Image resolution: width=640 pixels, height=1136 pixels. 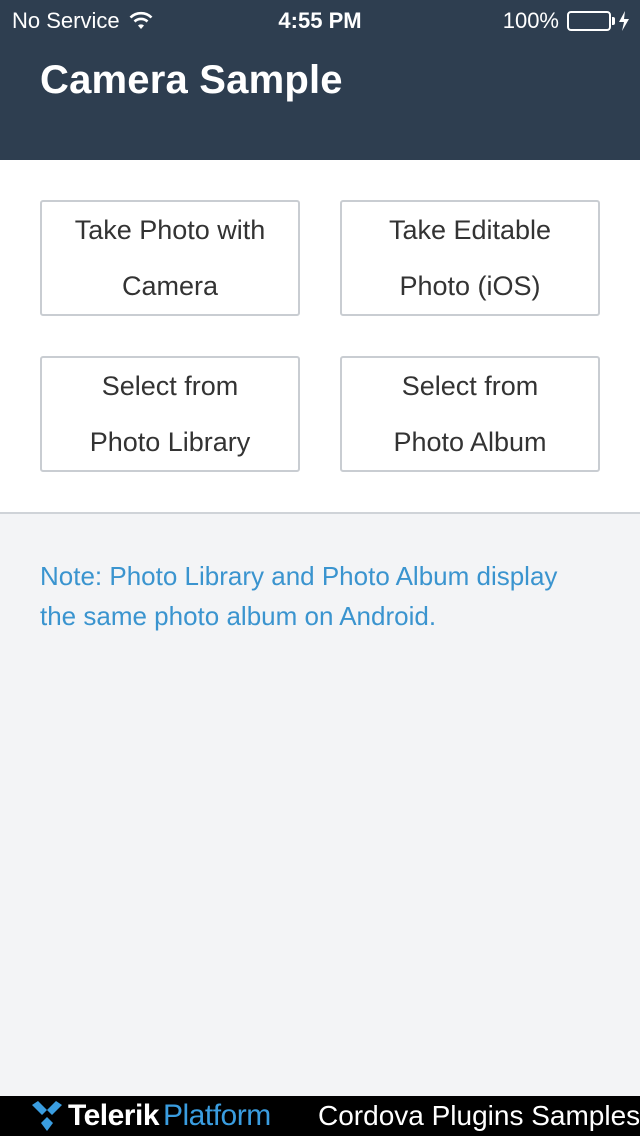 I want to click on app-header: No Service 4:55 PM 100% Camera Sample, so click(x=320, y=80).